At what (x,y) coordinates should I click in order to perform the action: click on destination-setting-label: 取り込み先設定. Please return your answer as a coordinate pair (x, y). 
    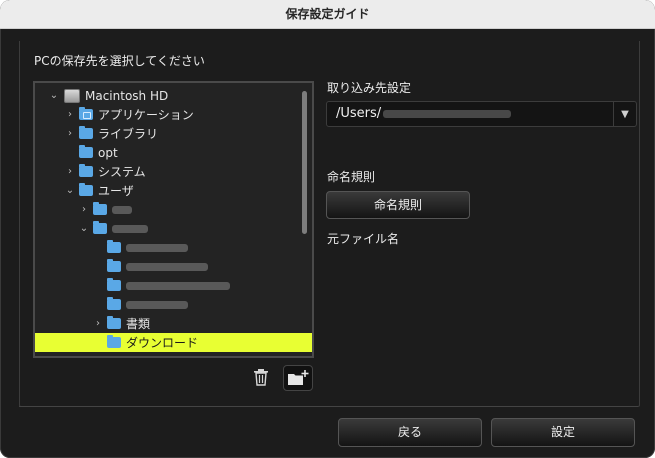
    Looking at the image, I should click on (369, 88).